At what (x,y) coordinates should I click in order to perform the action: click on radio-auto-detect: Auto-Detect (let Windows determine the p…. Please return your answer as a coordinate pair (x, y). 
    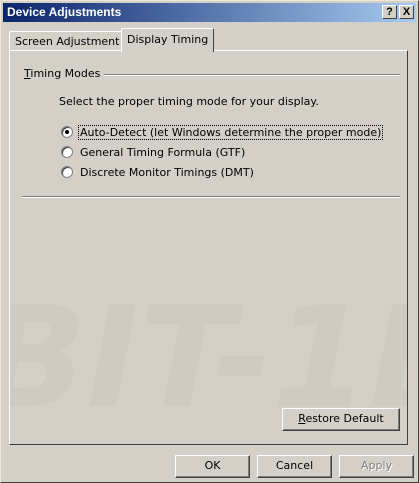
    Looking at the image, I should click on (222, 132).